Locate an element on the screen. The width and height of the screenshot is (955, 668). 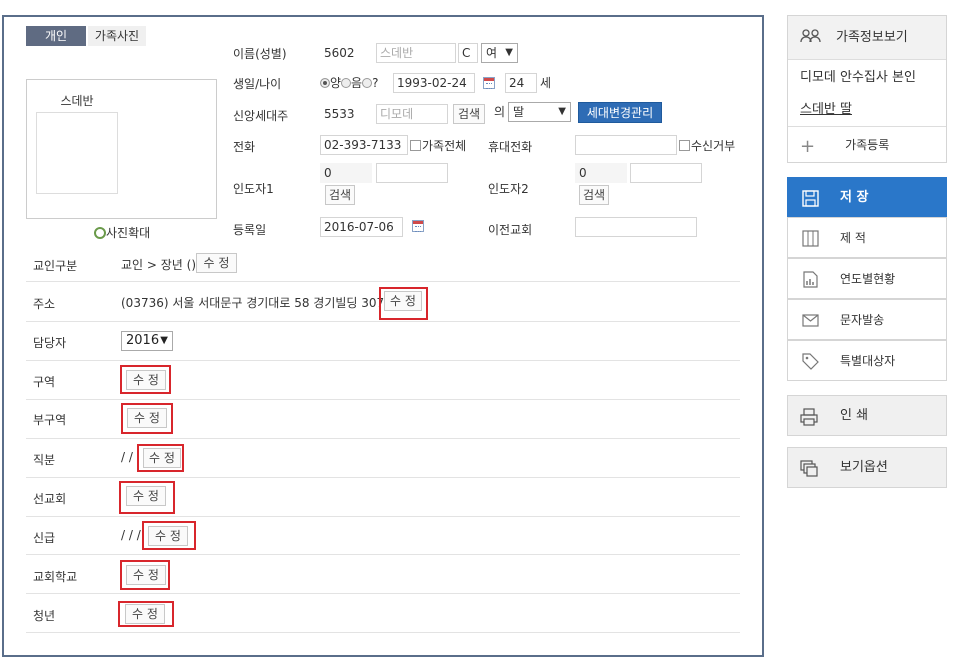
radio-solar is located at coordinates (325, 83).